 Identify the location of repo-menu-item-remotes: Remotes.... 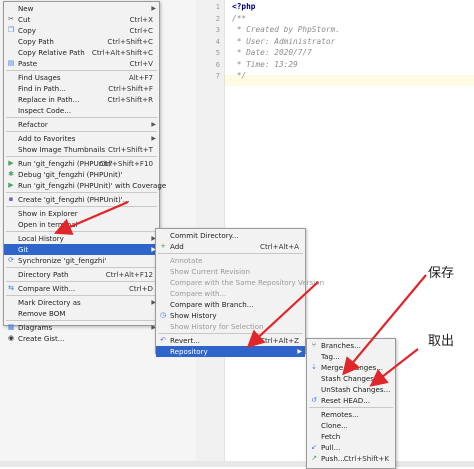
(351, 414).